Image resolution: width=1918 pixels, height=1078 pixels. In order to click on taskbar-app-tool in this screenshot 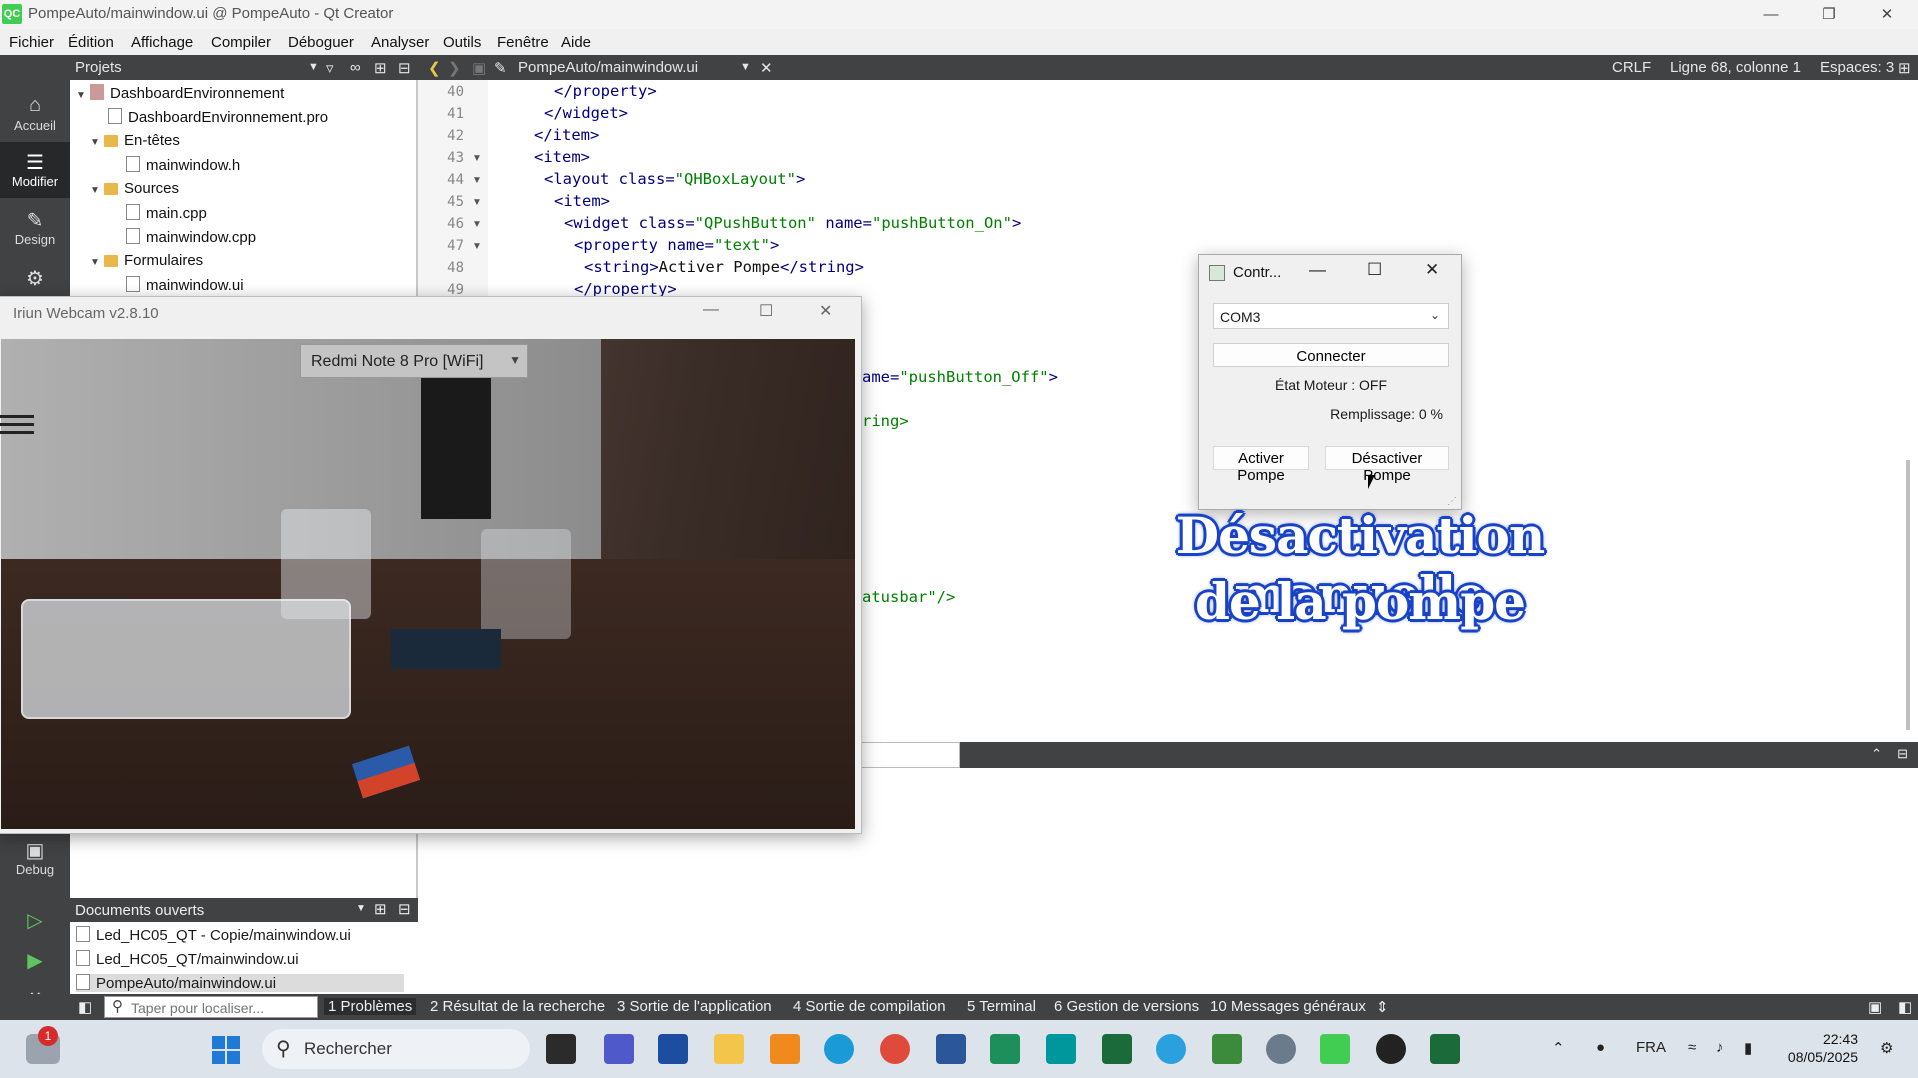, I will do `click(1227, 1049)`.